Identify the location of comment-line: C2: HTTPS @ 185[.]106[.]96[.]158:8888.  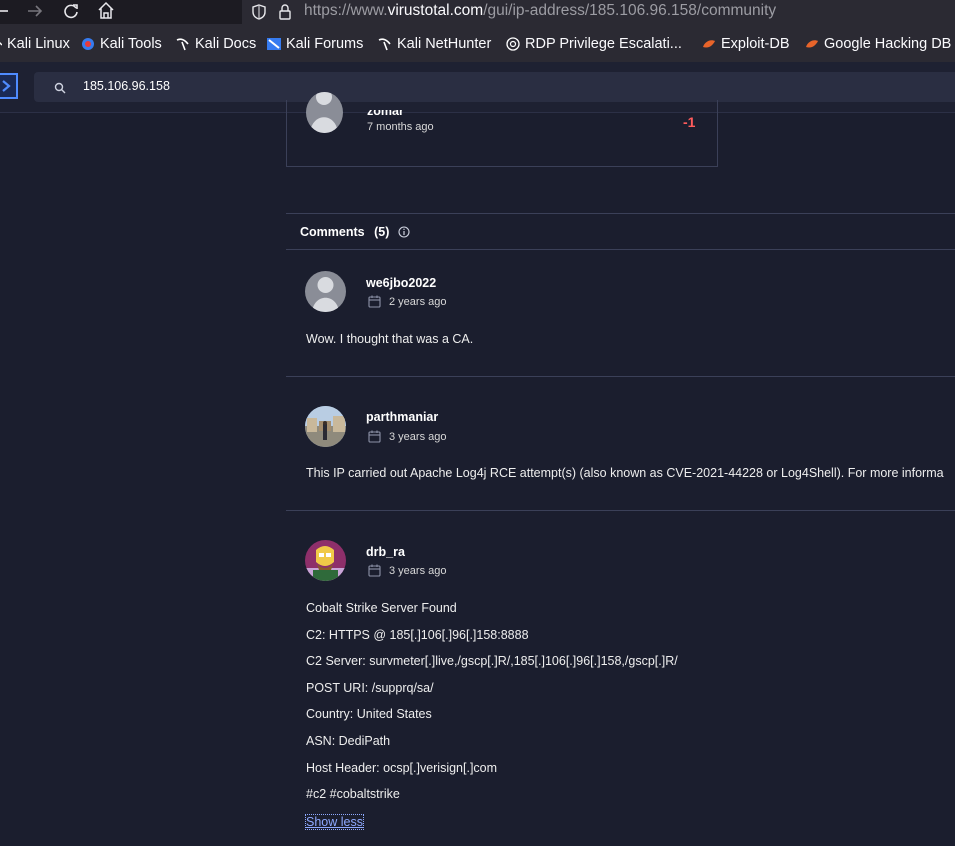
(417, 635).